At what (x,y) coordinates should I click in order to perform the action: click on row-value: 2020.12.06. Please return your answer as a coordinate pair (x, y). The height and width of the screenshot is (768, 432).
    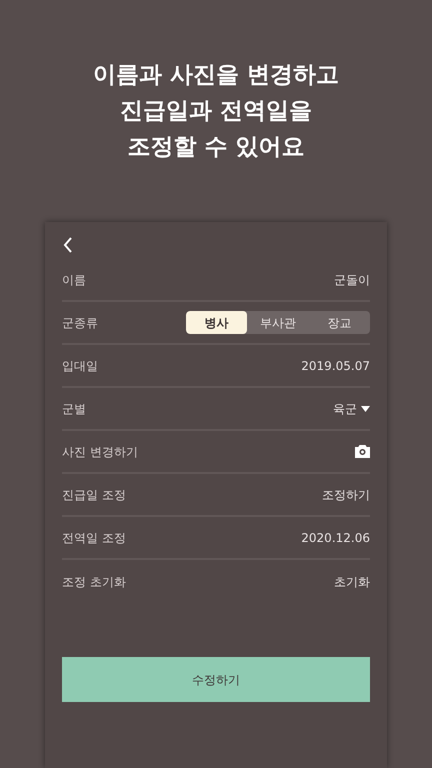
    Looking at the image, I should click on (335, 537).